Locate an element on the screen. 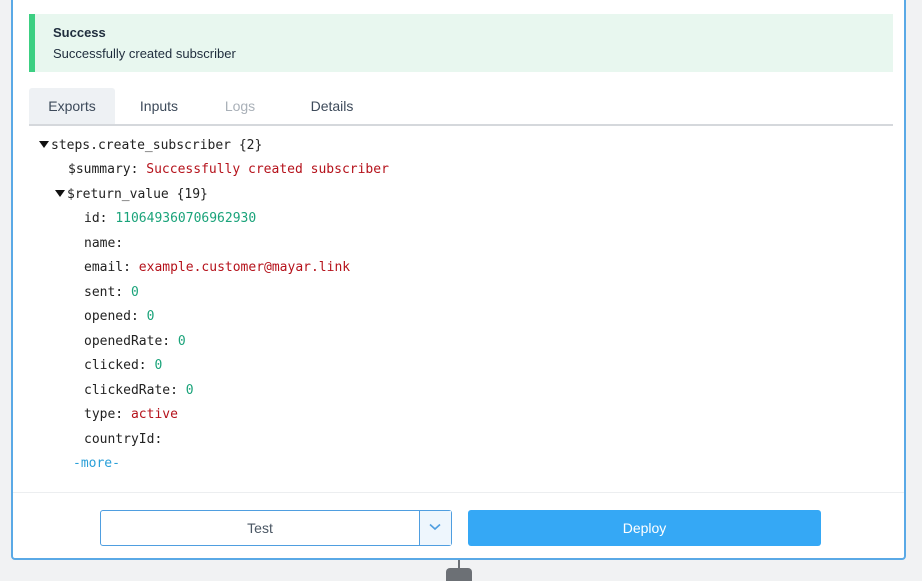 Image resolution: width=922 pixels, height=581 pixels. field-key: id: is located at coordinates (96, 218).